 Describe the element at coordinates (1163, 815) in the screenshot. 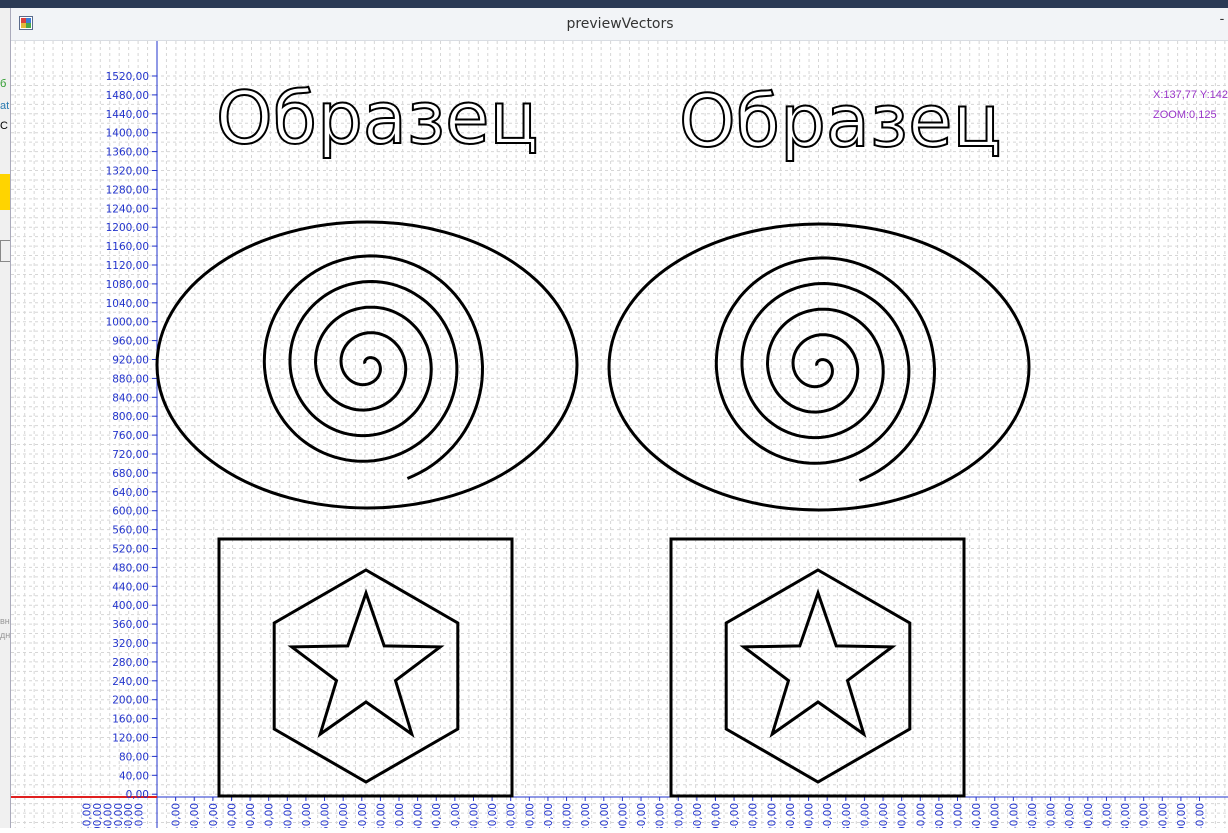

I see `x-tick-label: 2160,00` at that location.